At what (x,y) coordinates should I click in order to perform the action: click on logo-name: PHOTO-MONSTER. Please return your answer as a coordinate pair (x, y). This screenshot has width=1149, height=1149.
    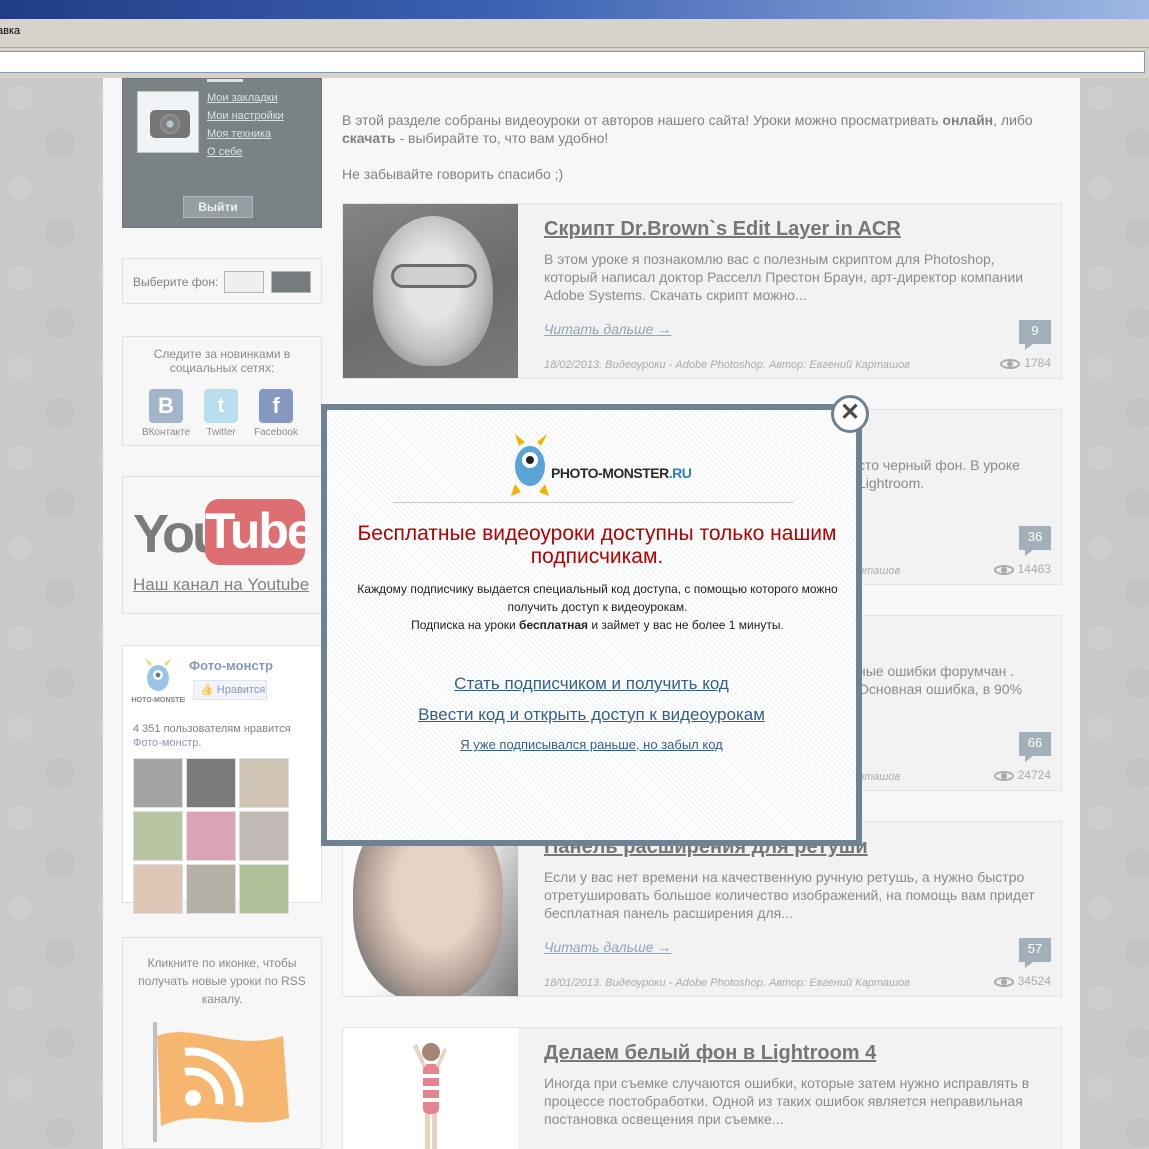
    Looking at the image, I should click on (610, 473).